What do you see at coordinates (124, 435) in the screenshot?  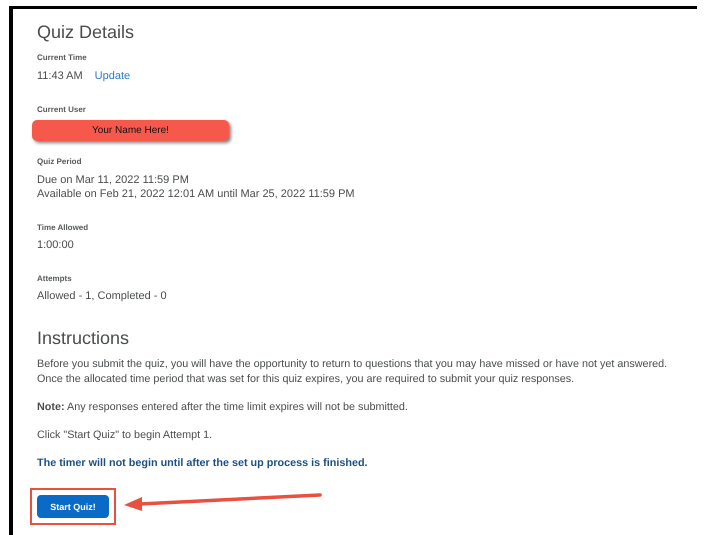 I see `instruction-text: Click "Start Quiz" to begin Attempt 1.` at bounding box center [124, 435].